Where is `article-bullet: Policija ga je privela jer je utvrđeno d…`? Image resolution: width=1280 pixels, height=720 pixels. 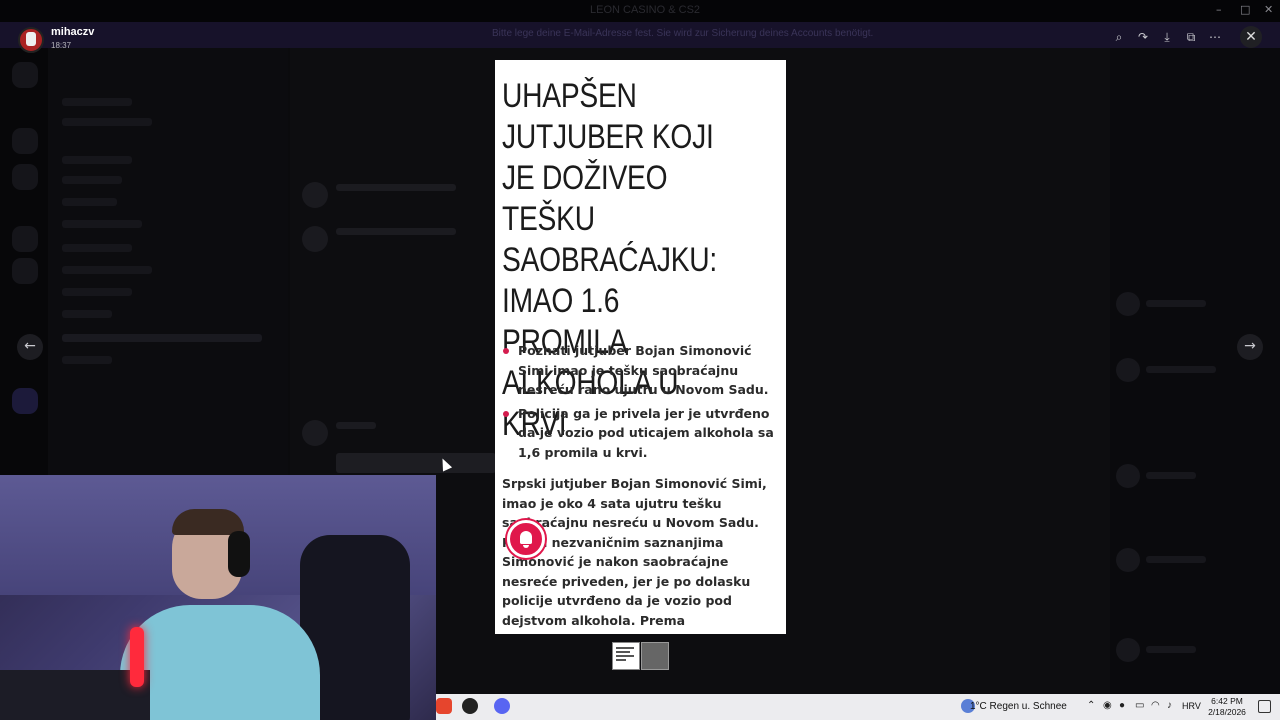 article-bullet: Policija ga je privela jer je utvrđeno d… is located at coordinates (641, 433).